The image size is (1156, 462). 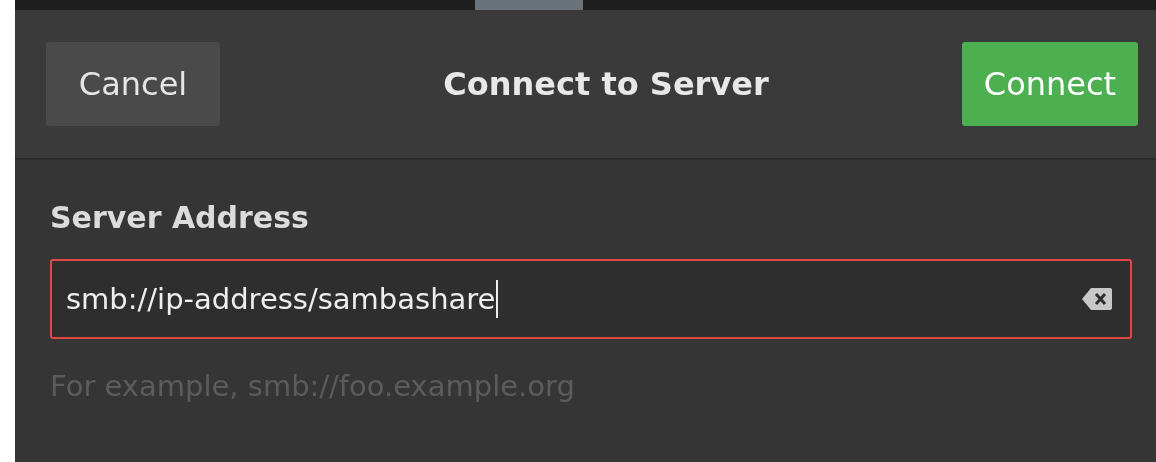 I want to click on field-label: Server Address, so click(x=180, y=217).